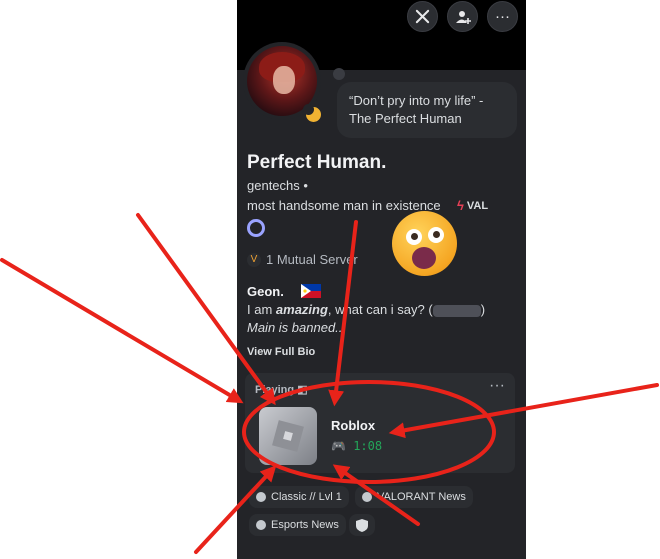 This screenshot has width=660, height=559. Describe the element at coordinates (369, 432) in the screenshot. I see `highlight-ellipse` at that location.